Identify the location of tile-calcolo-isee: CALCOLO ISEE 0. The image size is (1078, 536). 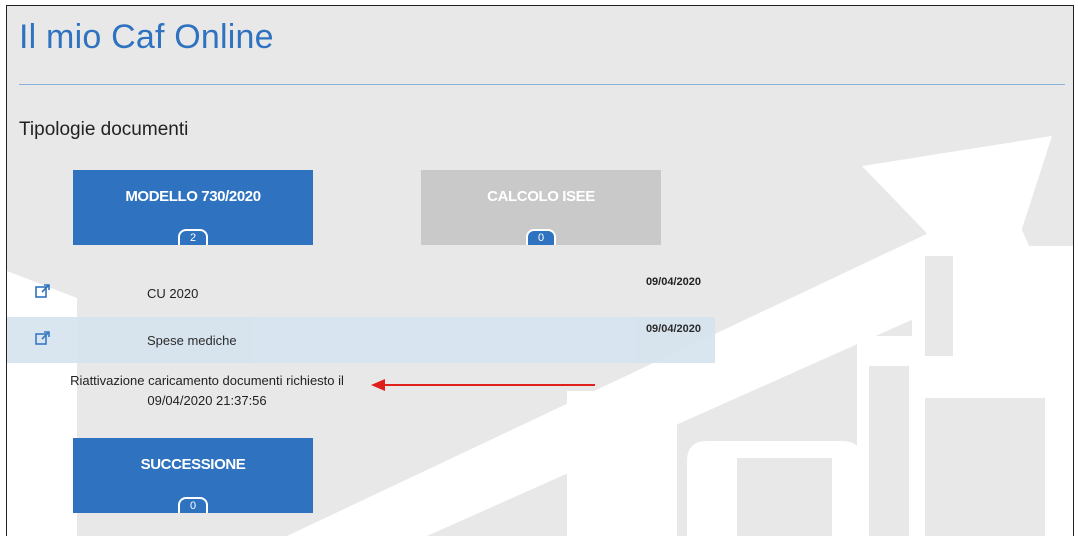
(541, 207).